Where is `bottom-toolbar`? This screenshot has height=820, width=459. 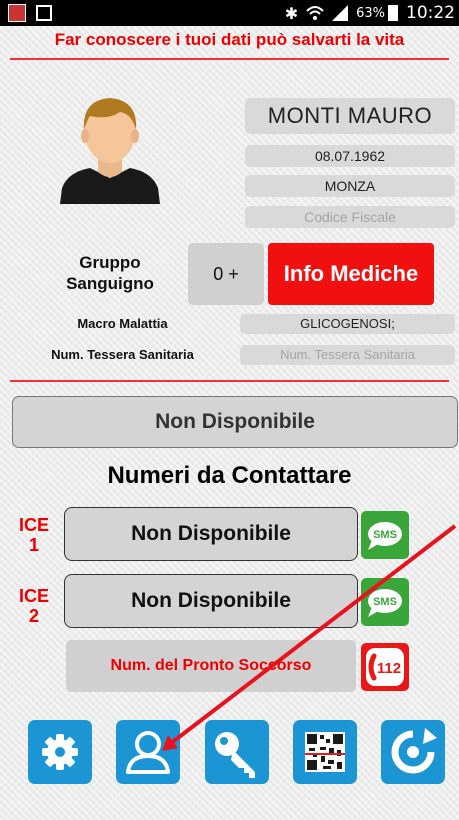 bottom-toolbar is located at coordinates (236, 752).